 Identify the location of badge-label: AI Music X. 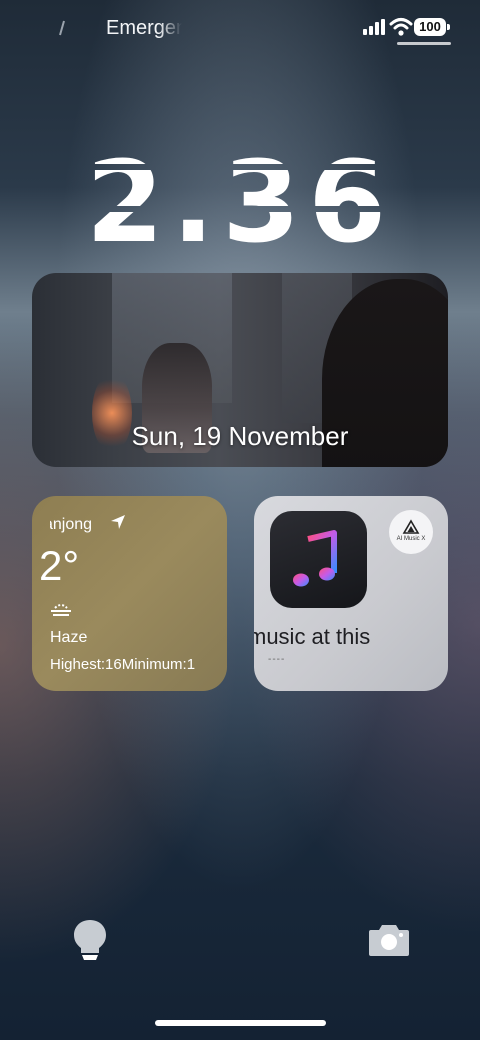
(411, 539).